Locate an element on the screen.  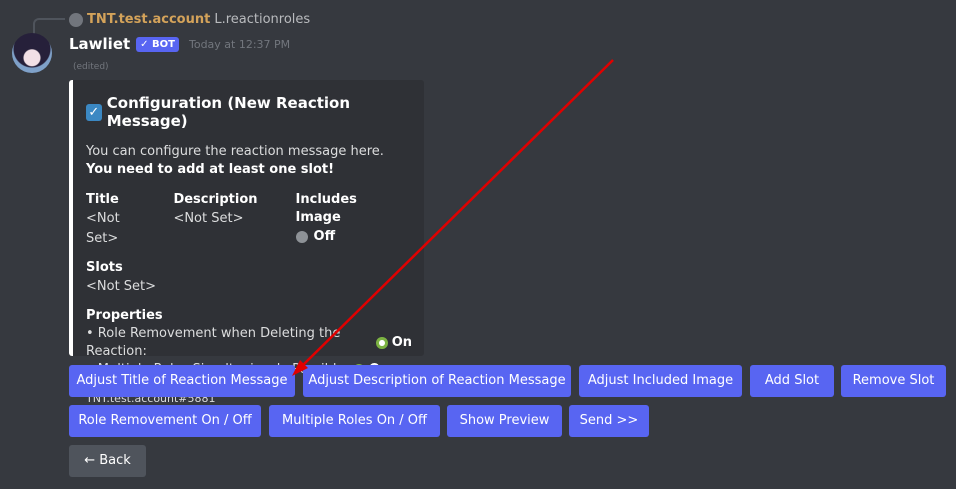
field-includes-image-value: Off is located at coordinates (324, 236).